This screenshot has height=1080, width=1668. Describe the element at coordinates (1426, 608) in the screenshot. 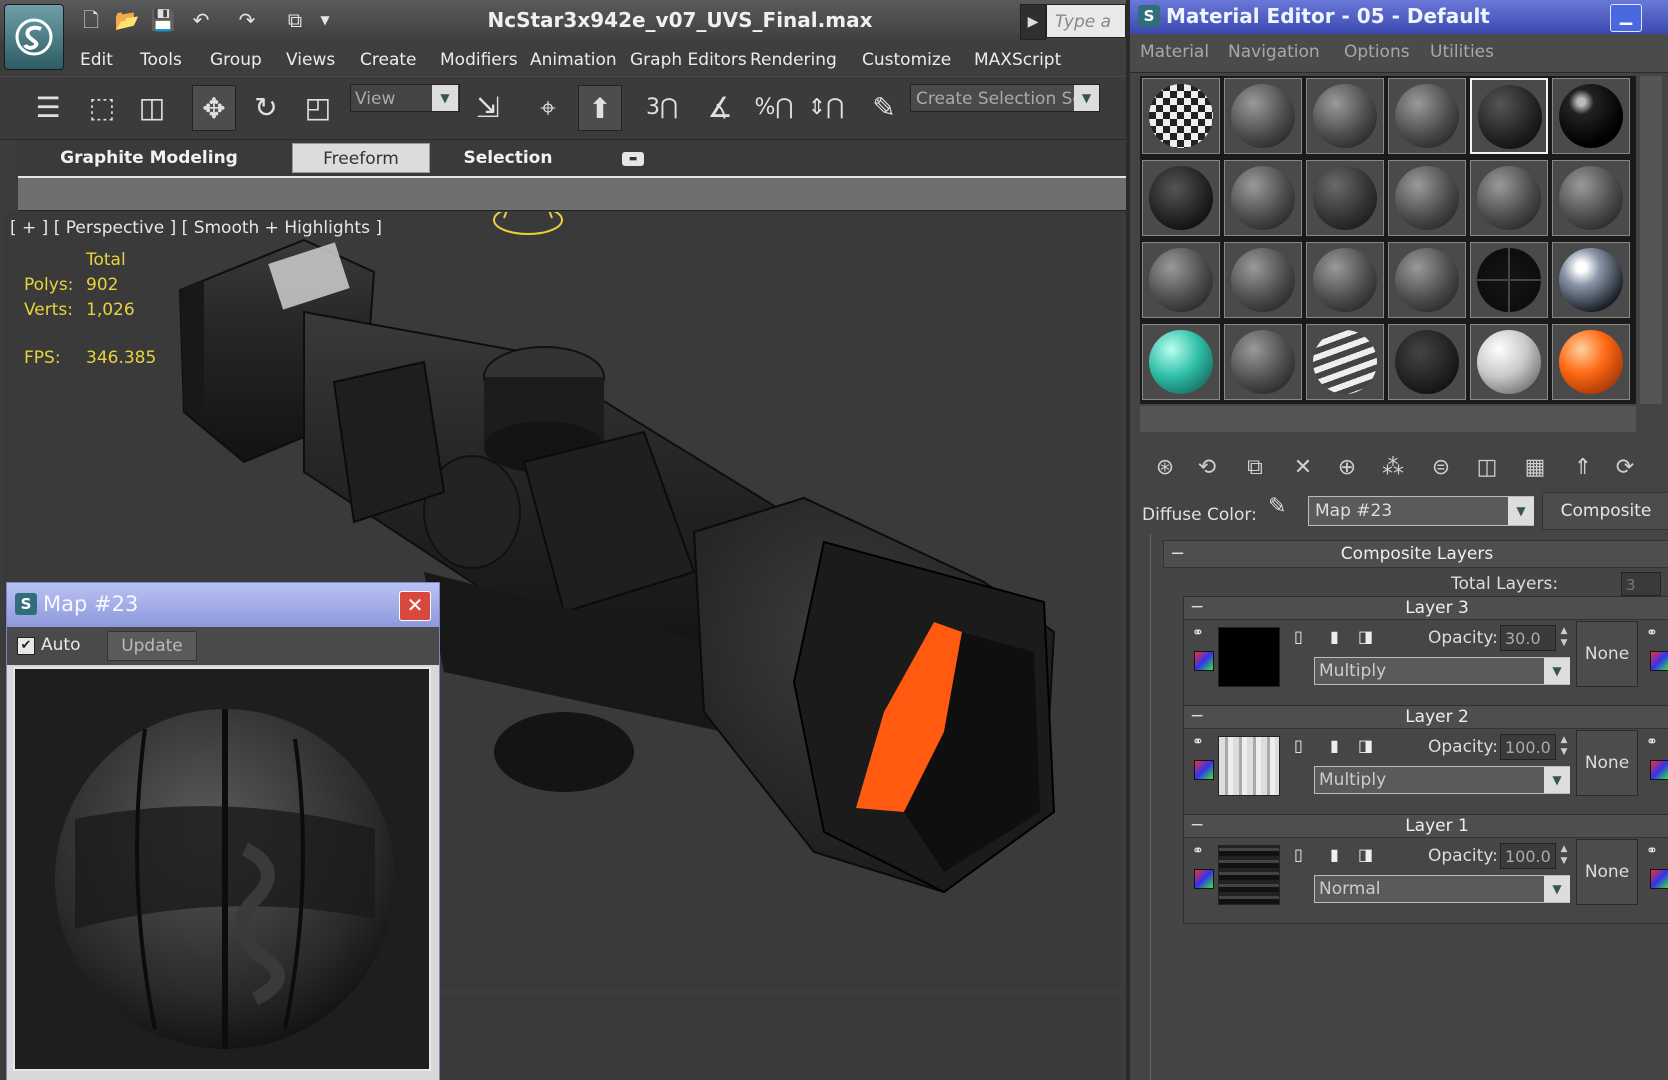

I see `layer-header: Layer 3 −` at that location.